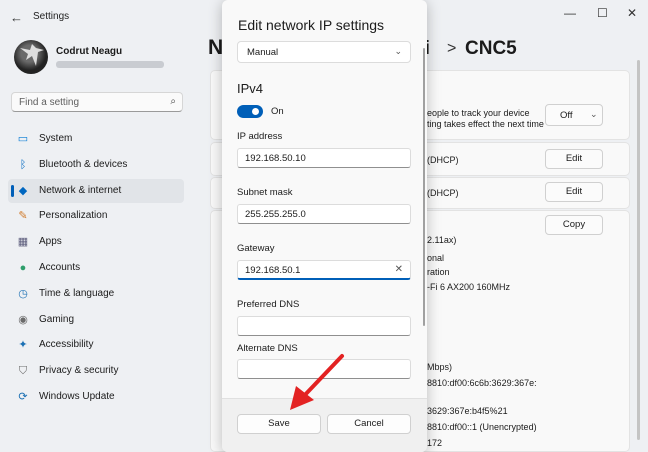 This screenshot has height=452, width=648. I want to click on sidebar-item-label: Bluetooth & devices, so click(83, 164).